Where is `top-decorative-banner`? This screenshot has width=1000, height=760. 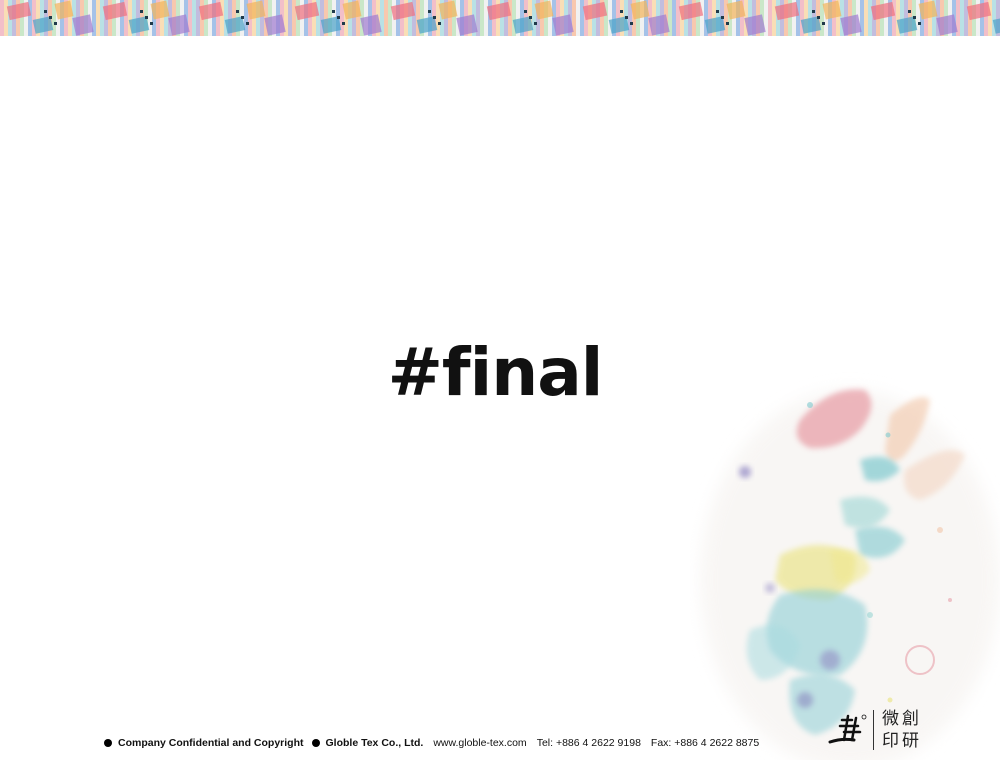
top-decorative-banner is located at coordinates (500, 18).